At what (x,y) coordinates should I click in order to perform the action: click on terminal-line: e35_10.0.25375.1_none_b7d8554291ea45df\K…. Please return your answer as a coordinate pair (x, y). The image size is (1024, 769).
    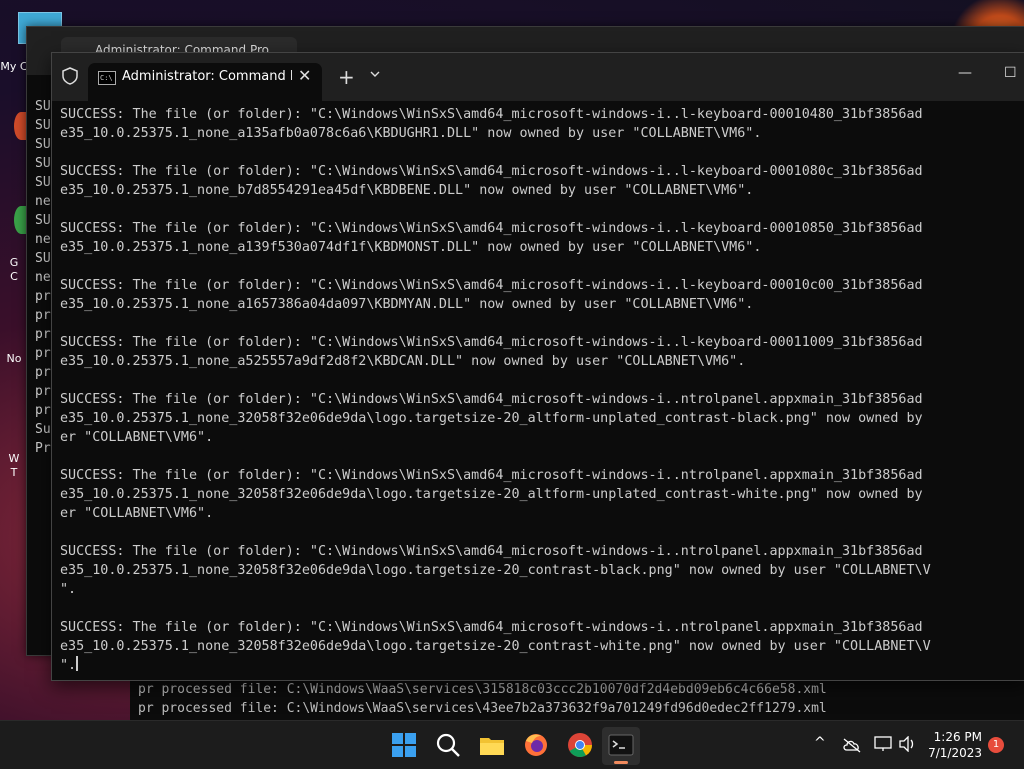
    Looking at the image, I should click on (407, 190).